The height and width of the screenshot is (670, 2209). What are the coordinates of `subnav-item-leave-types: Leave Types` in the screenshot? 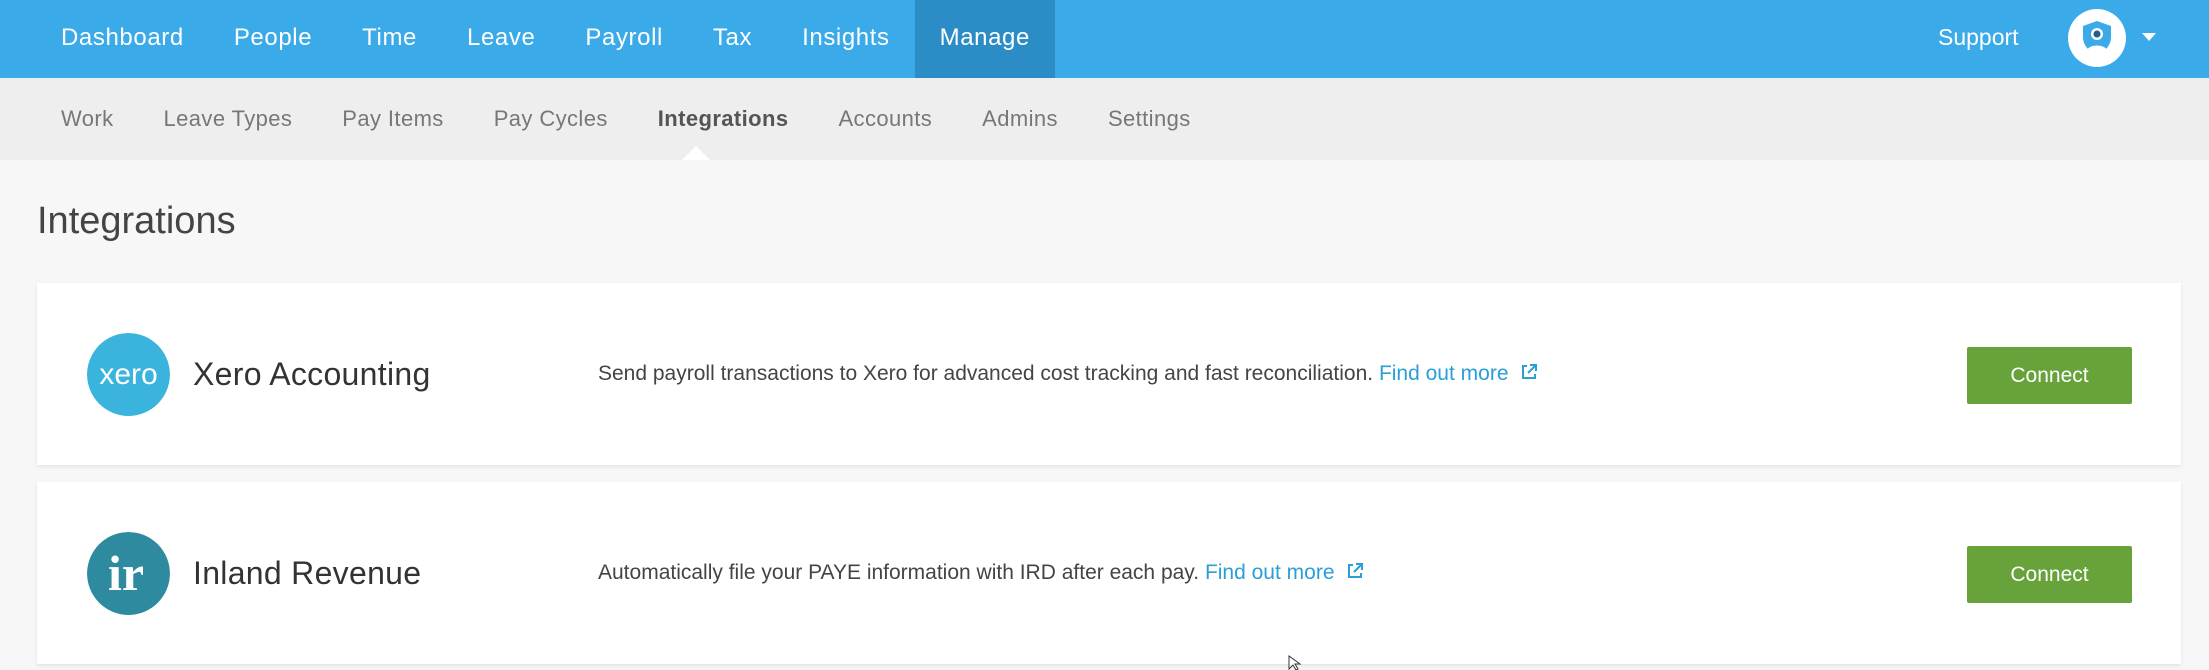 It's located at (228, 119).